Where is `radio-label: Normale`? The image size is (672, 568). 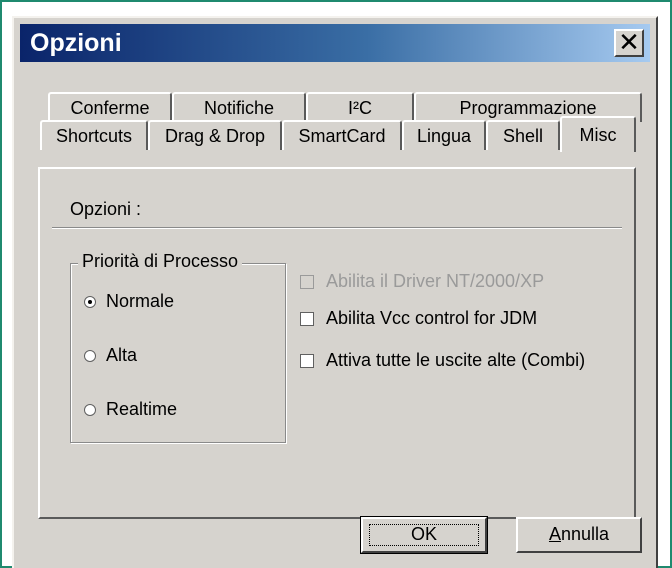
radio-label: Normale is located at coordinates (140, 301).